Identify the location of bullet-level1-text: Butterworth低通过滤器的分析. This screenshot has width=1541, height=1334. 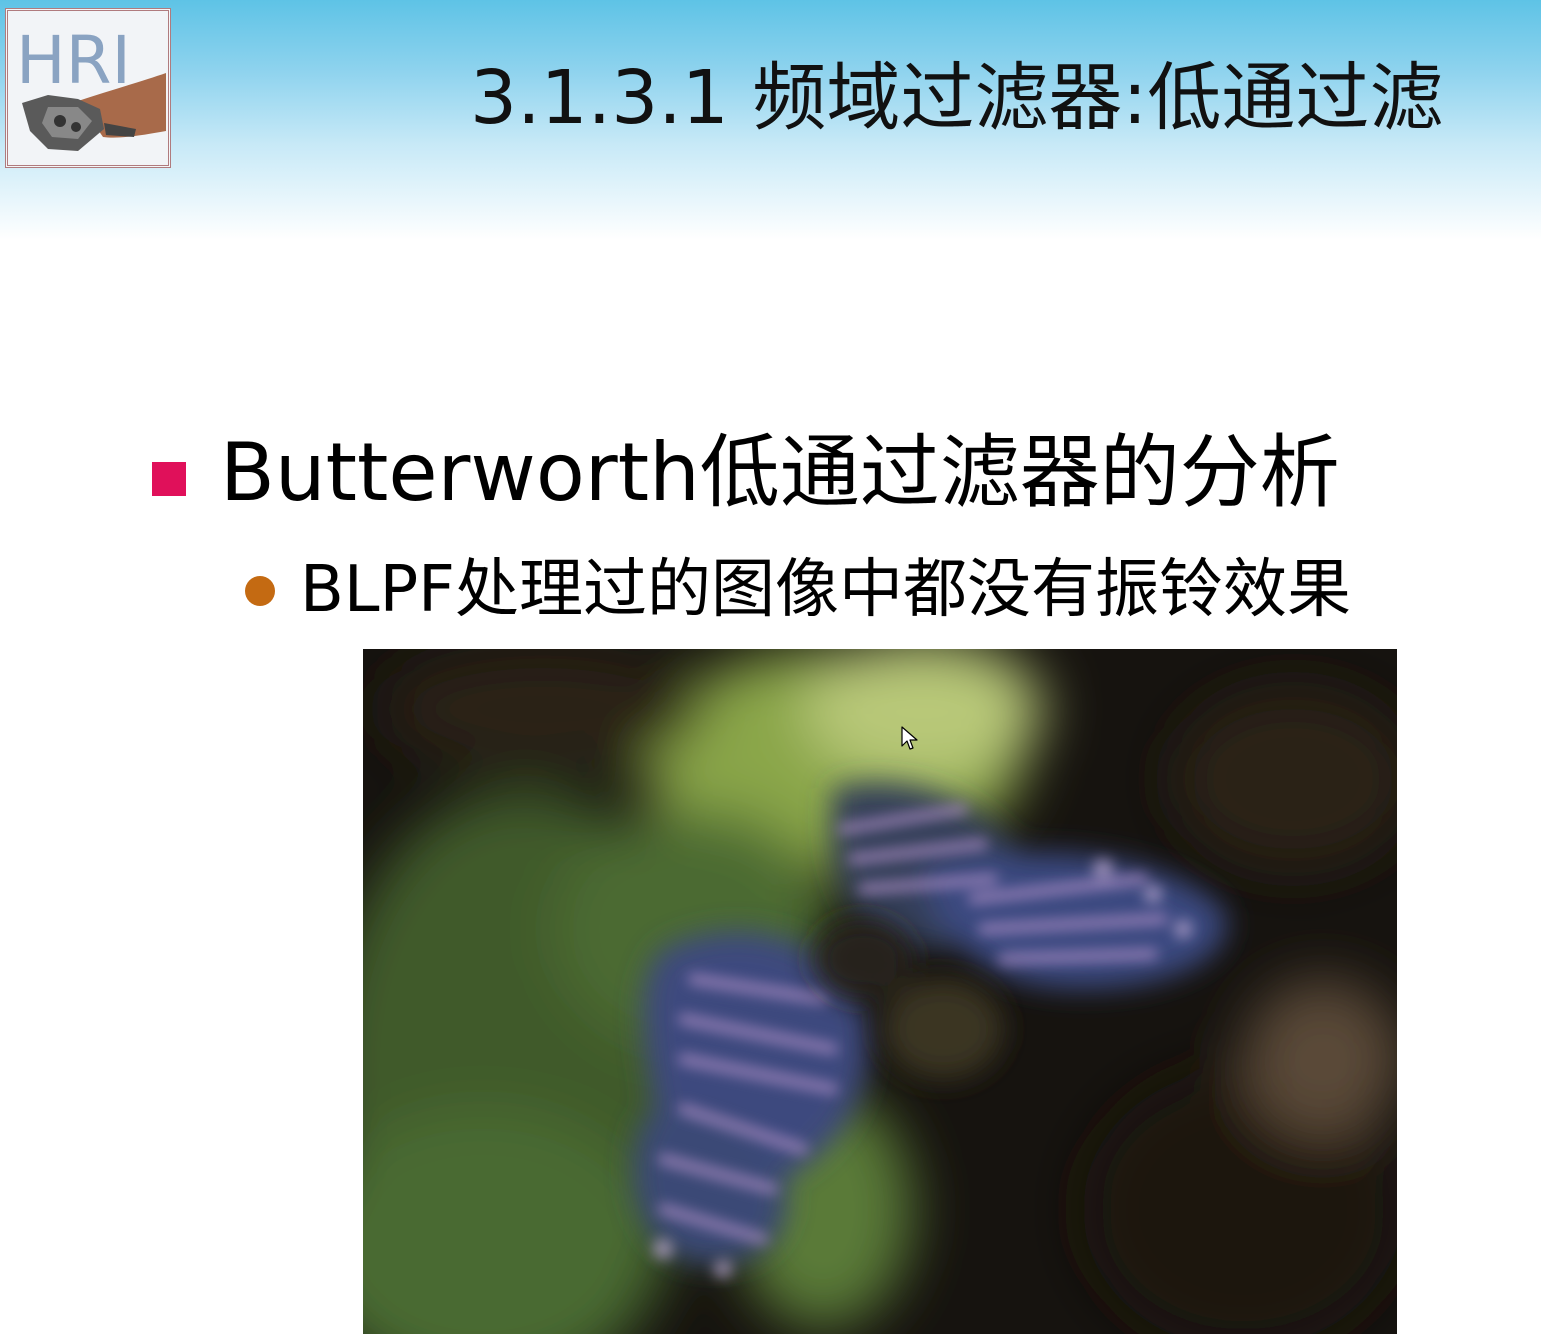
(780, 472).